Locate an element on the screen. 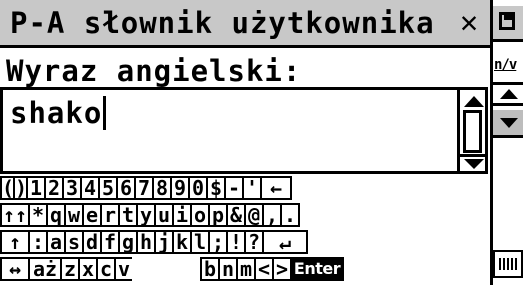  space-key is located at coordinates (167, 269).